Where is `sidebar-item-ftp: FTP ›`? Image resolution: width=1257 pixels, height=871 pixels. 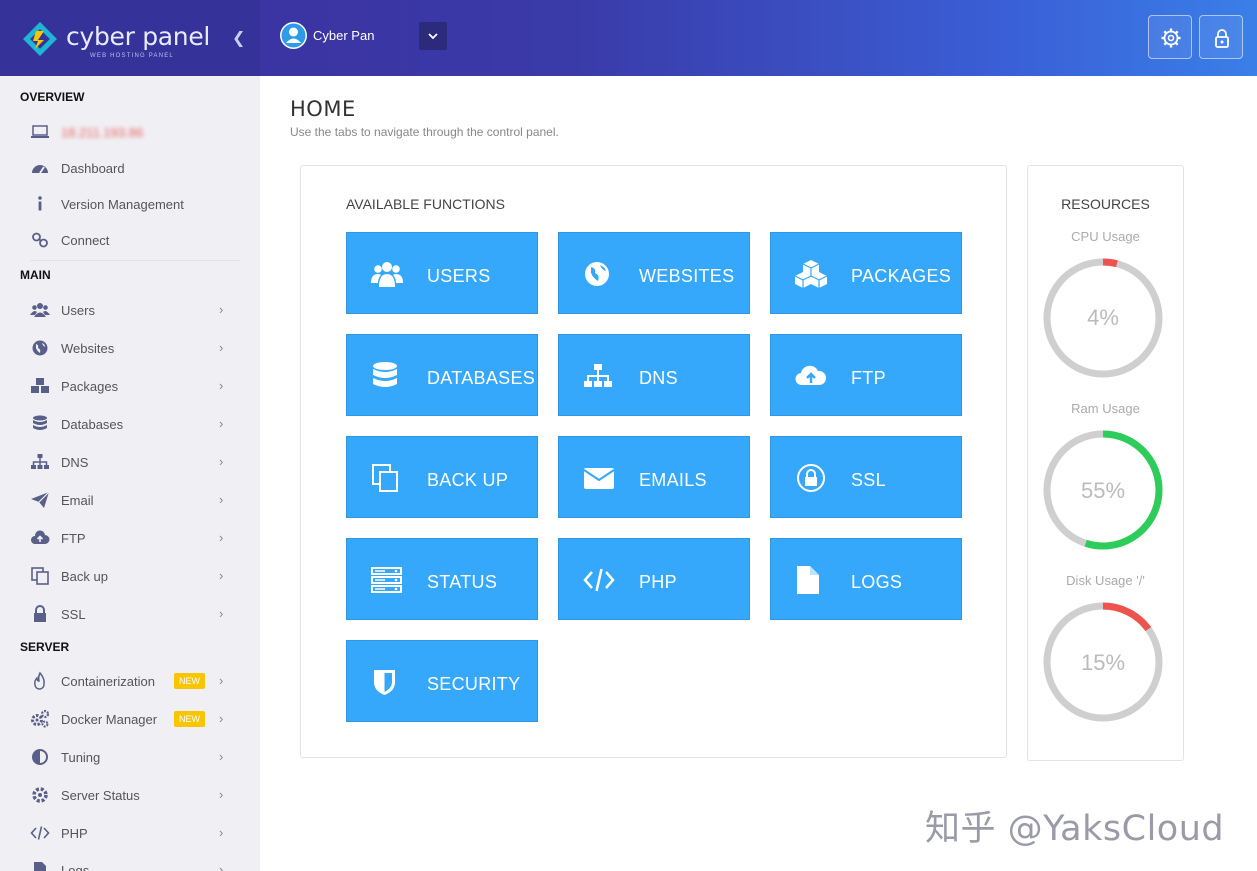 sidebar-item-ftp: FTP › is located at coordinates (130, 538).